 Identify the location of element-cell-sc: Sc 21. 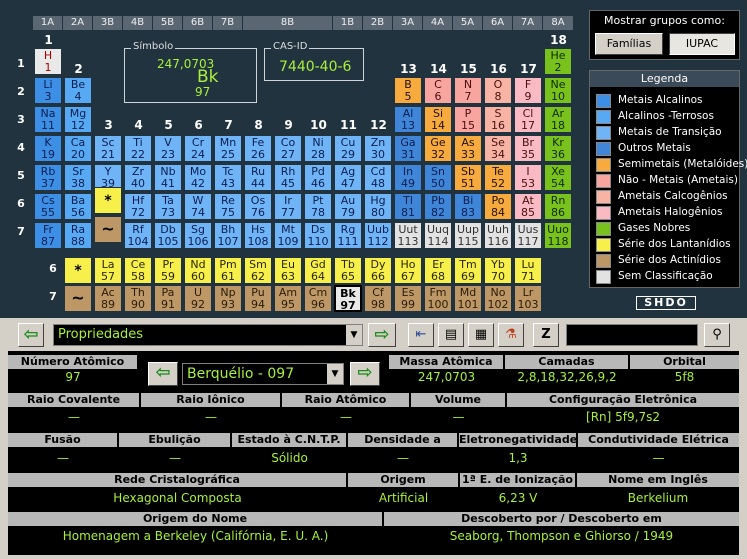
(108, 148).